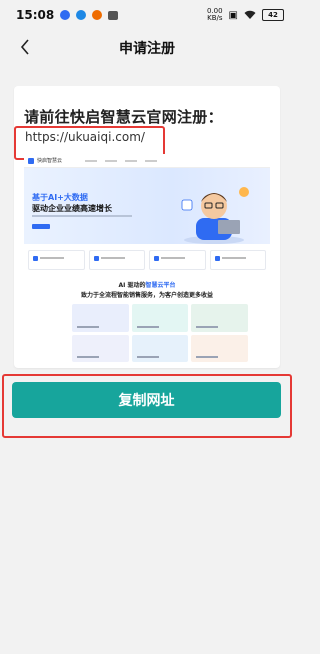  I want to click on preview-section-title: AI 驱动的智慧云平台, so click(147, 284).